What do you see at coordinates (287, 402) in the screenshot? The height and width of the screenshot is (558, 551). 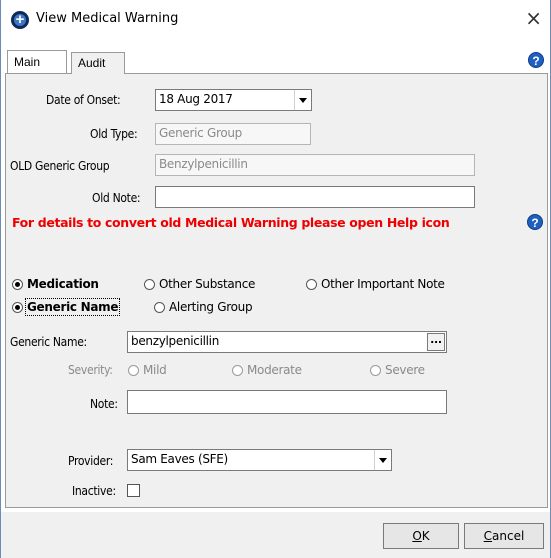 I see `note-field` at bounding box center [287, 402].